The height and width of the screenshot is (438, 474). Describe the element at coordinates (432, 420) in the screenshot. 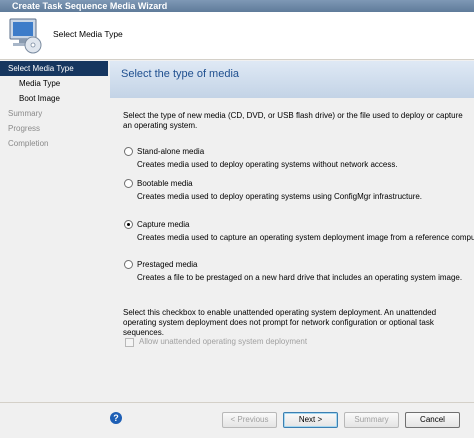

I see `cancel-button: Cancel` at that location.